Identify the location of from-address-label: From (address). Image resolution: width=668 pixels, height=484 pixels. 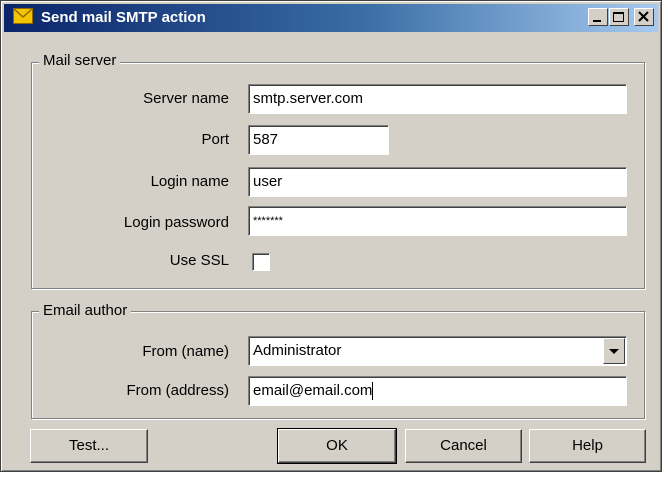
(177, 390).